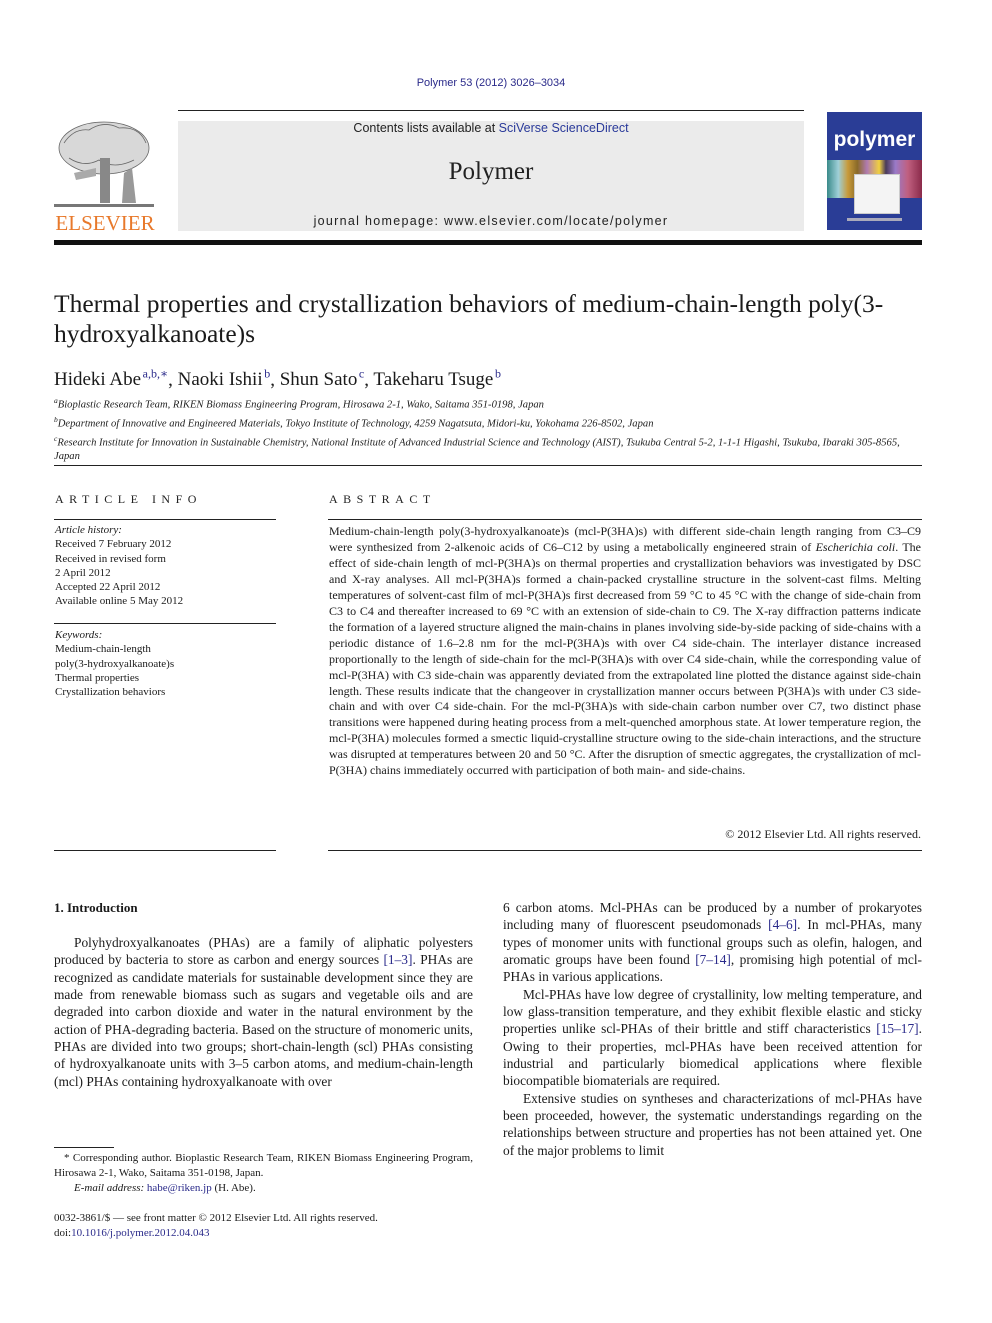  What do you see at coordinates (84, 1147) in the screenshot?
I see `footnote-rule` at bounding box center [84, 1147].